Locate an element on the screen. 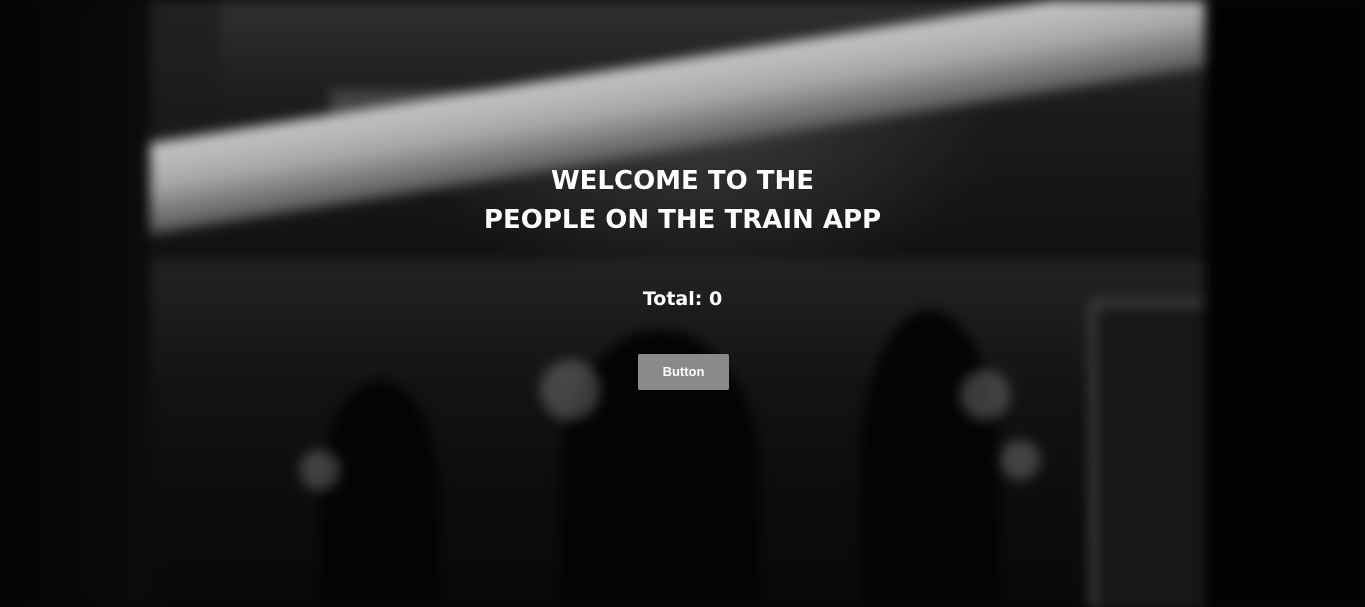 Image resolution: width=1365 pixels, height=607 pixels. title-line-2: PEOPLE ON THE TRAIN APP is located at coordinates (682, 220).